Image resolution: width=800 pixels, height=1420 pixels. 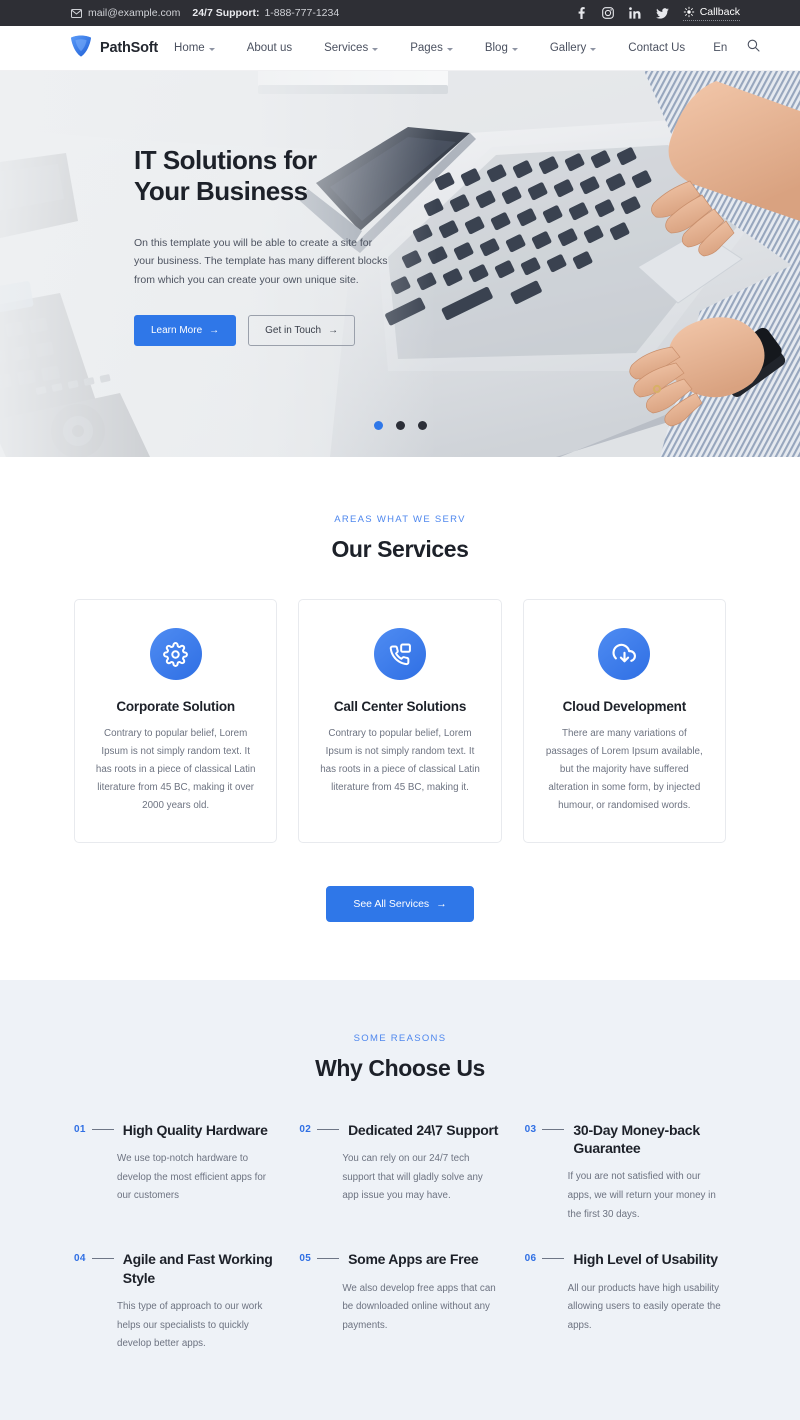 I want to click on language-switcher: En, so click(x=720, y=48).